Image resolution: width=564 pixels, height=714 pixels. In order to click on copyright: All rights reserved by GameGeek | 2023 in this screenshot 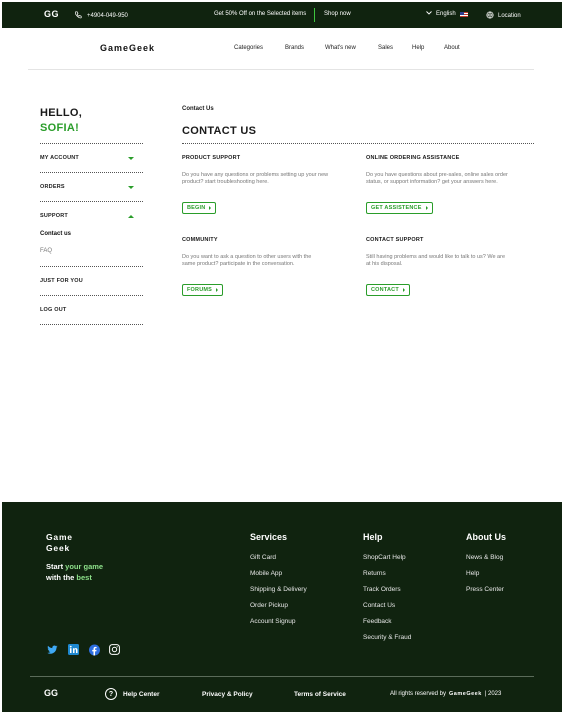, I will do `click(445, 694)`.